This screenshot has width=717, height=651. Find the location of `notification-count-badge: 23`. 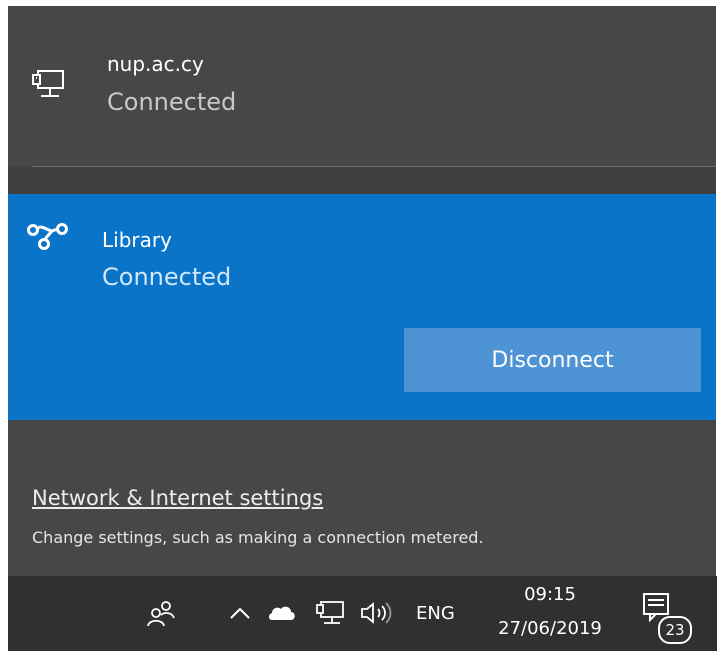

notification-count-badge: 23 is located at coordinates (675, 630).